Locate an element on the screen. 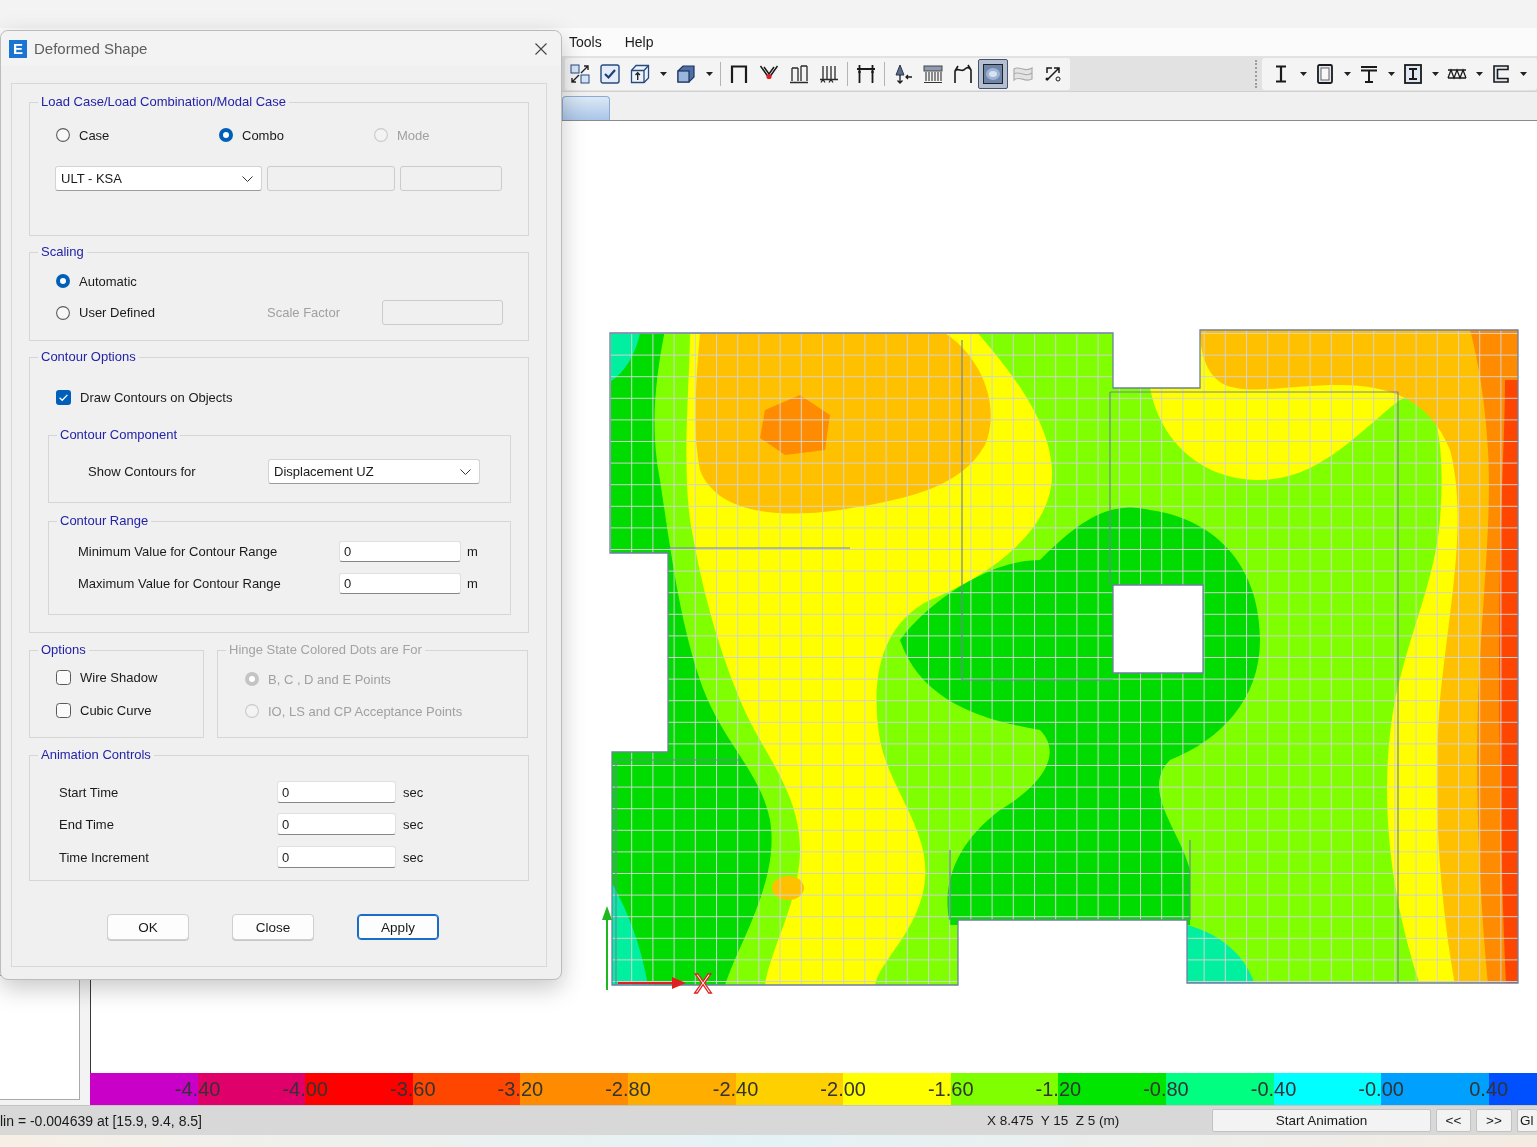  dropdown: Displacement UZ is located at coordinates (374, 471).